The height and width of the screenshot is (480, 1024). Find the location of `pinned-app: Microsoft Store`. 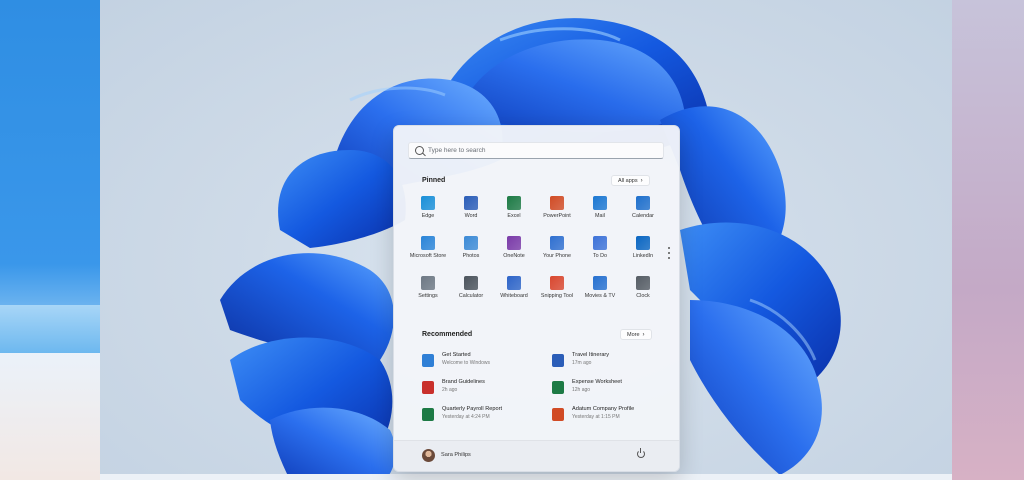

pinned-app: Microsoft Store is located at coordinates (428, 252).